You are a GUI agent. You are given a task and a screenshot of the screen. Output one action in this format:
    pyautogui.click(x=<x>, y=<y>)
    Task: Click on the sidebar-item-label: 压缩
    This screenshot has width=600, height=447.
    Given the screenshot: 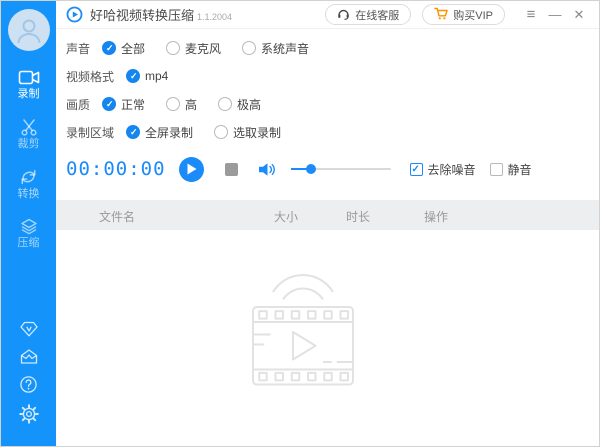 What is the action you would take?
    pyautogui.click(x=28, y=243)
    